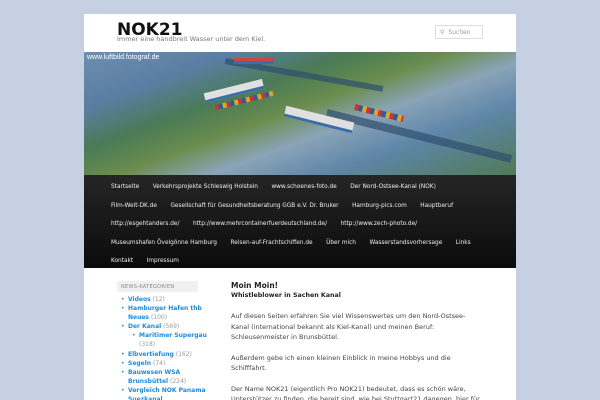 This screenshot has width=600, height=400. What do you see at coordinates (183, 354) in the screenshot?
I see `category-count: (162)` at bounding box center [183, 354].